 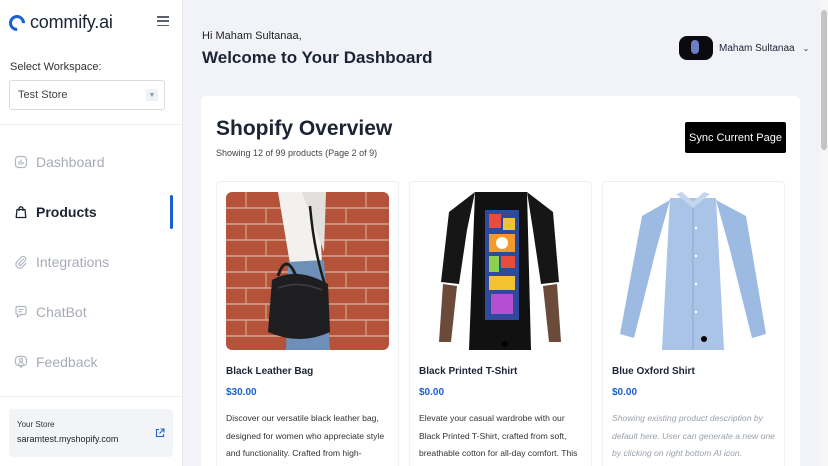 What do you see at coordinates (317, 57) in the screenshot?
I see `page-title: Welcome to Your Dashboard` at bounding box center [317, 57].